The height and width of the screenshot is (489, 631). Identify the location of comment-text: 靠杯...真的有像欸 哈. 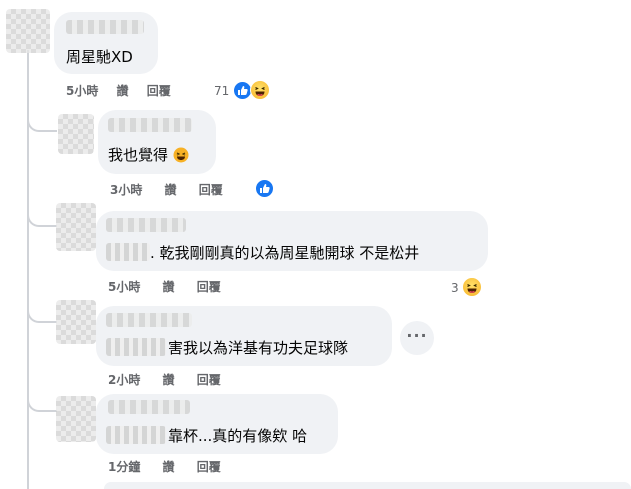
(238, 436).